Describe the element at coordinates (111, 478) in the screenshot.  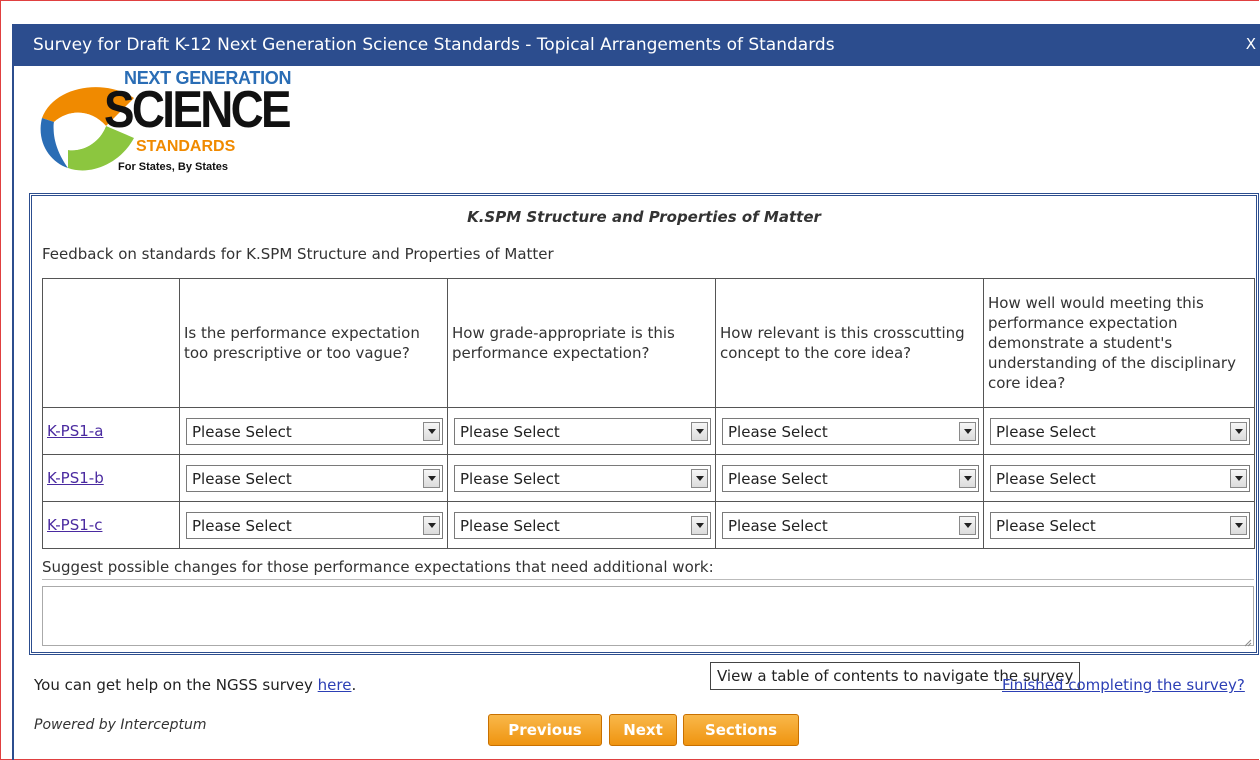
I see `row-label-cell: K-PS1-b` at that location.